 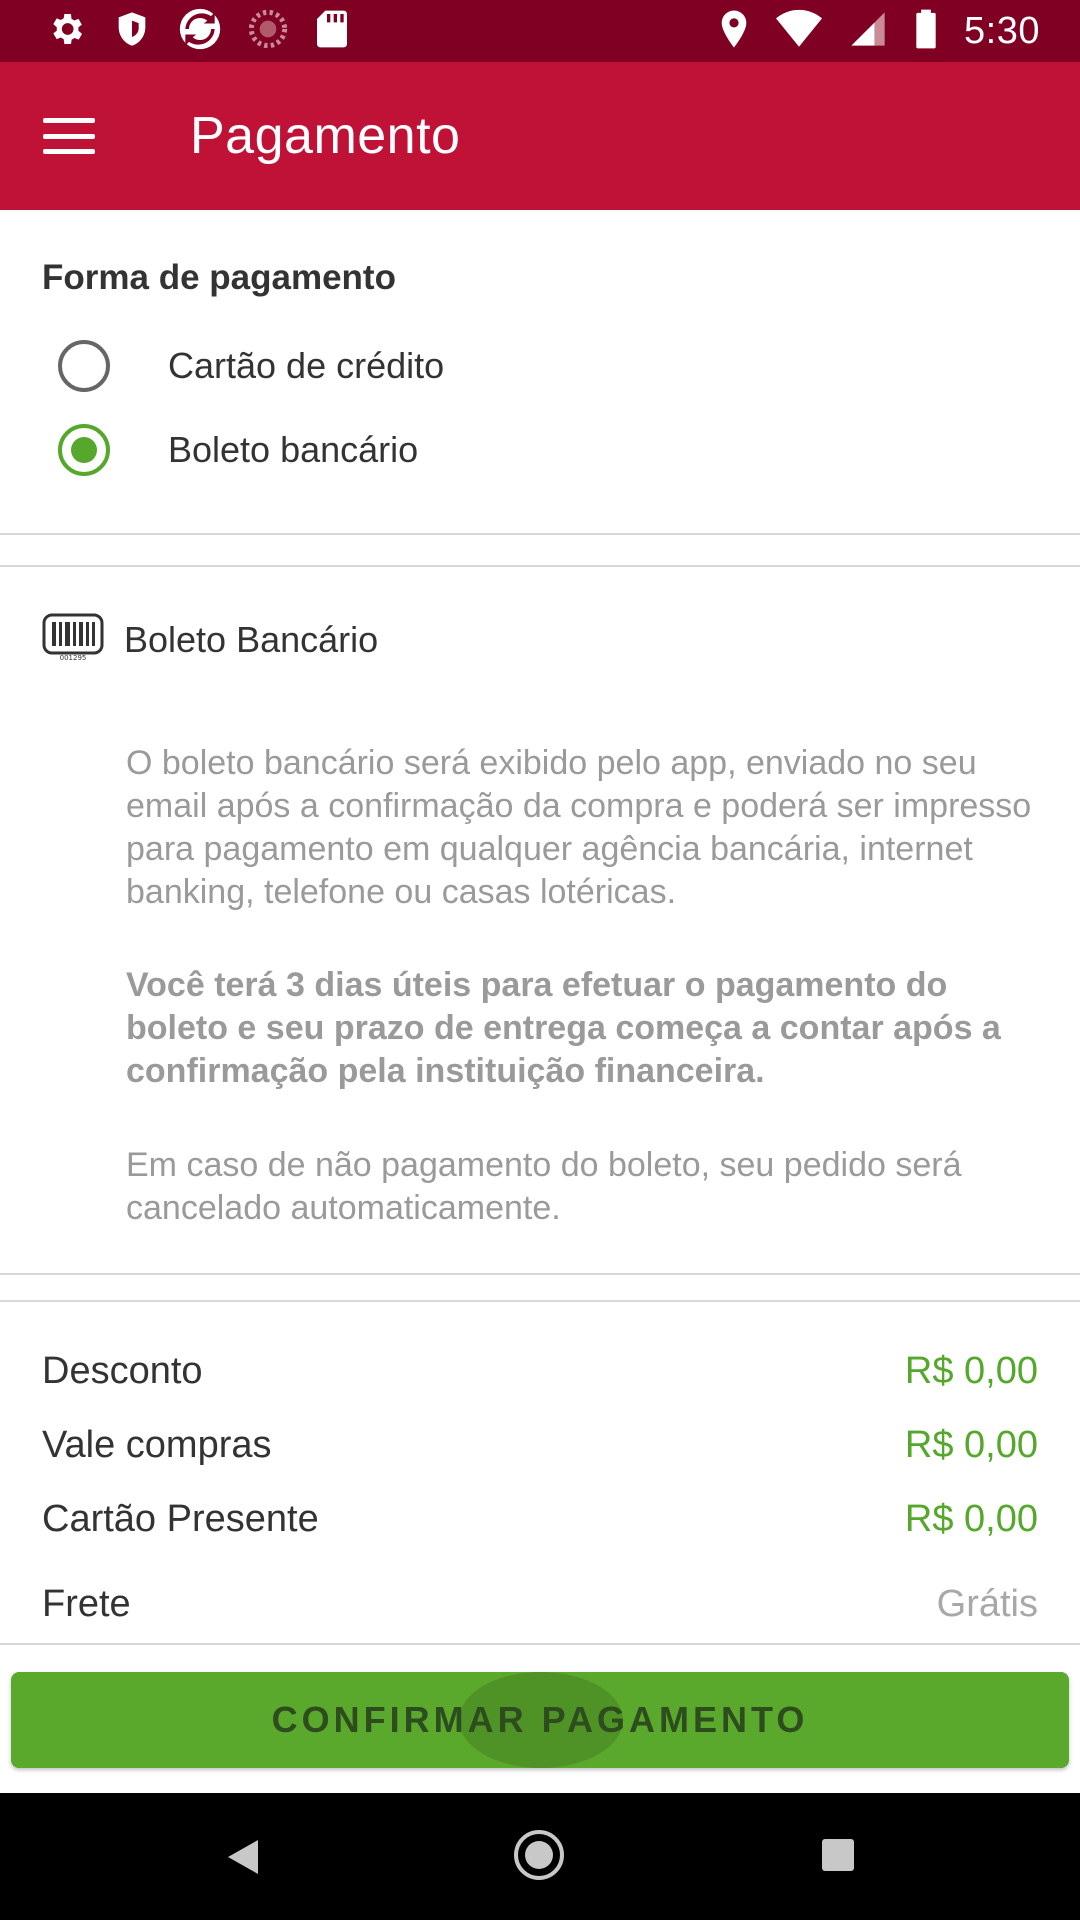 What do you see at coordinates (540, 136) in the screenshot?
I see `app-bar: Pagamento` at bounding box center [540, 136].